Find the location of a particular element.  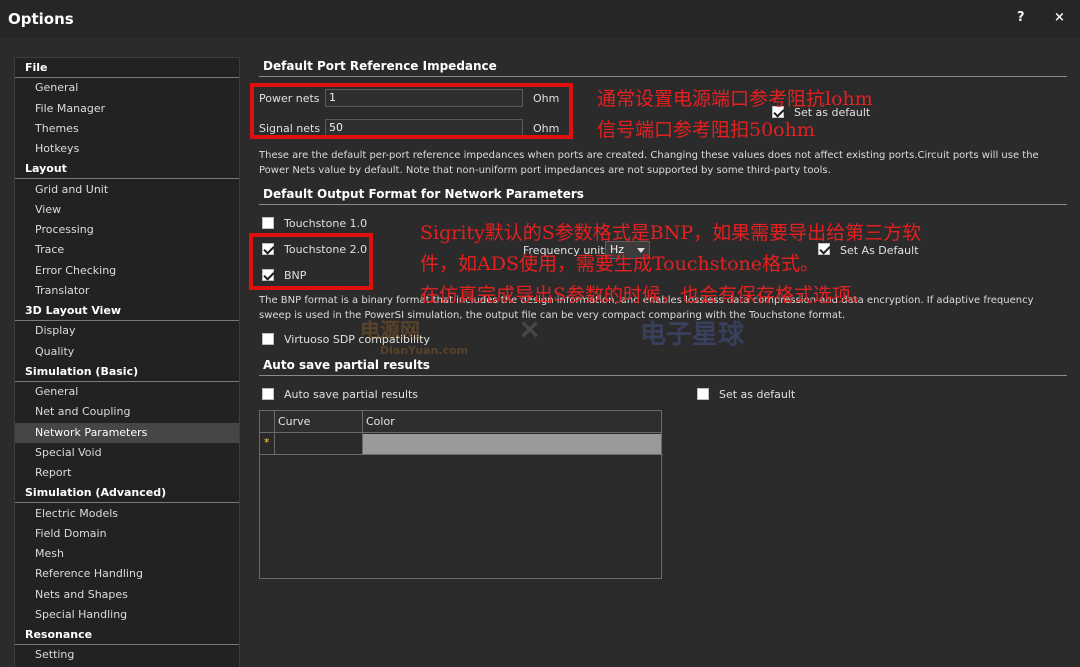

sidebar-item: Special Handling is located at coordinates (127, 615).